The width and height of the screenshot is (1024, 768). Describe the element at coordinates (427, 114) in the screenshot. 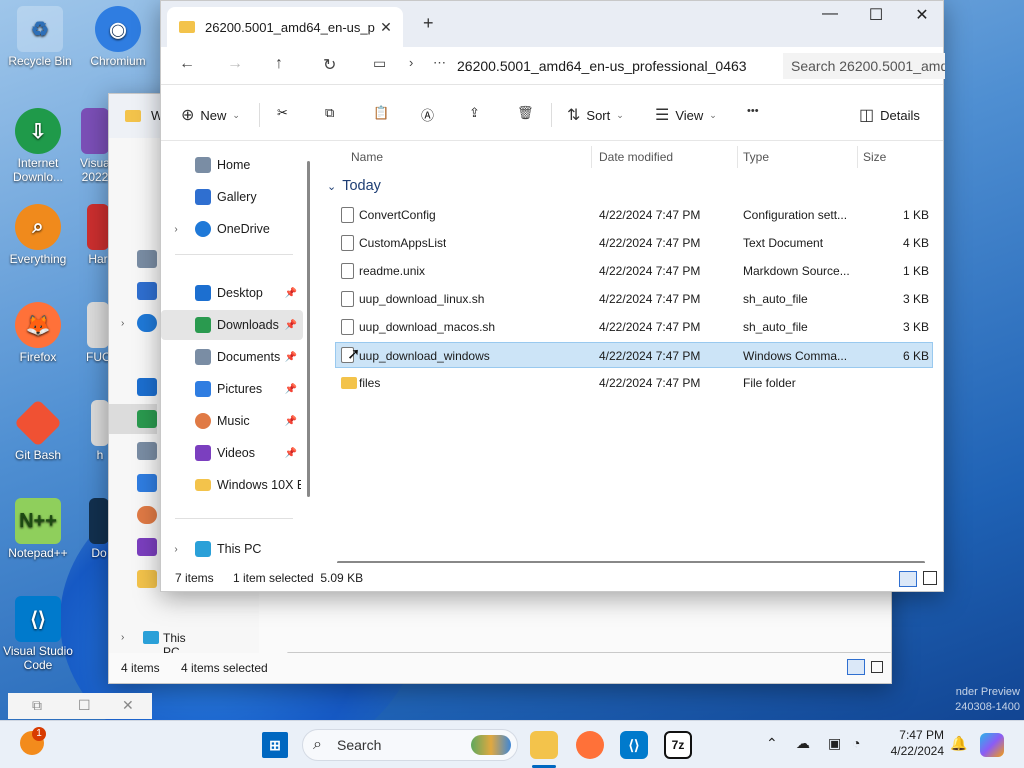

I see `rename-icon: Ⓐ` at that location.